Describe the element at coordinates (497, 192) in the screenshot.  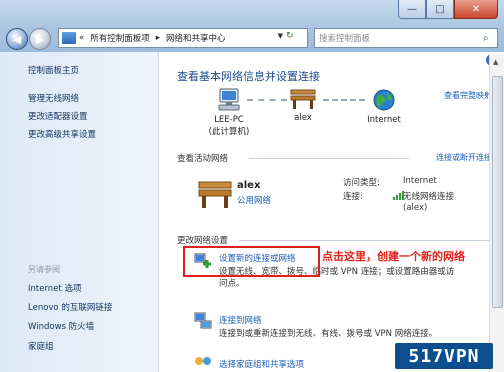
I see `scroll-thumb` at that location.